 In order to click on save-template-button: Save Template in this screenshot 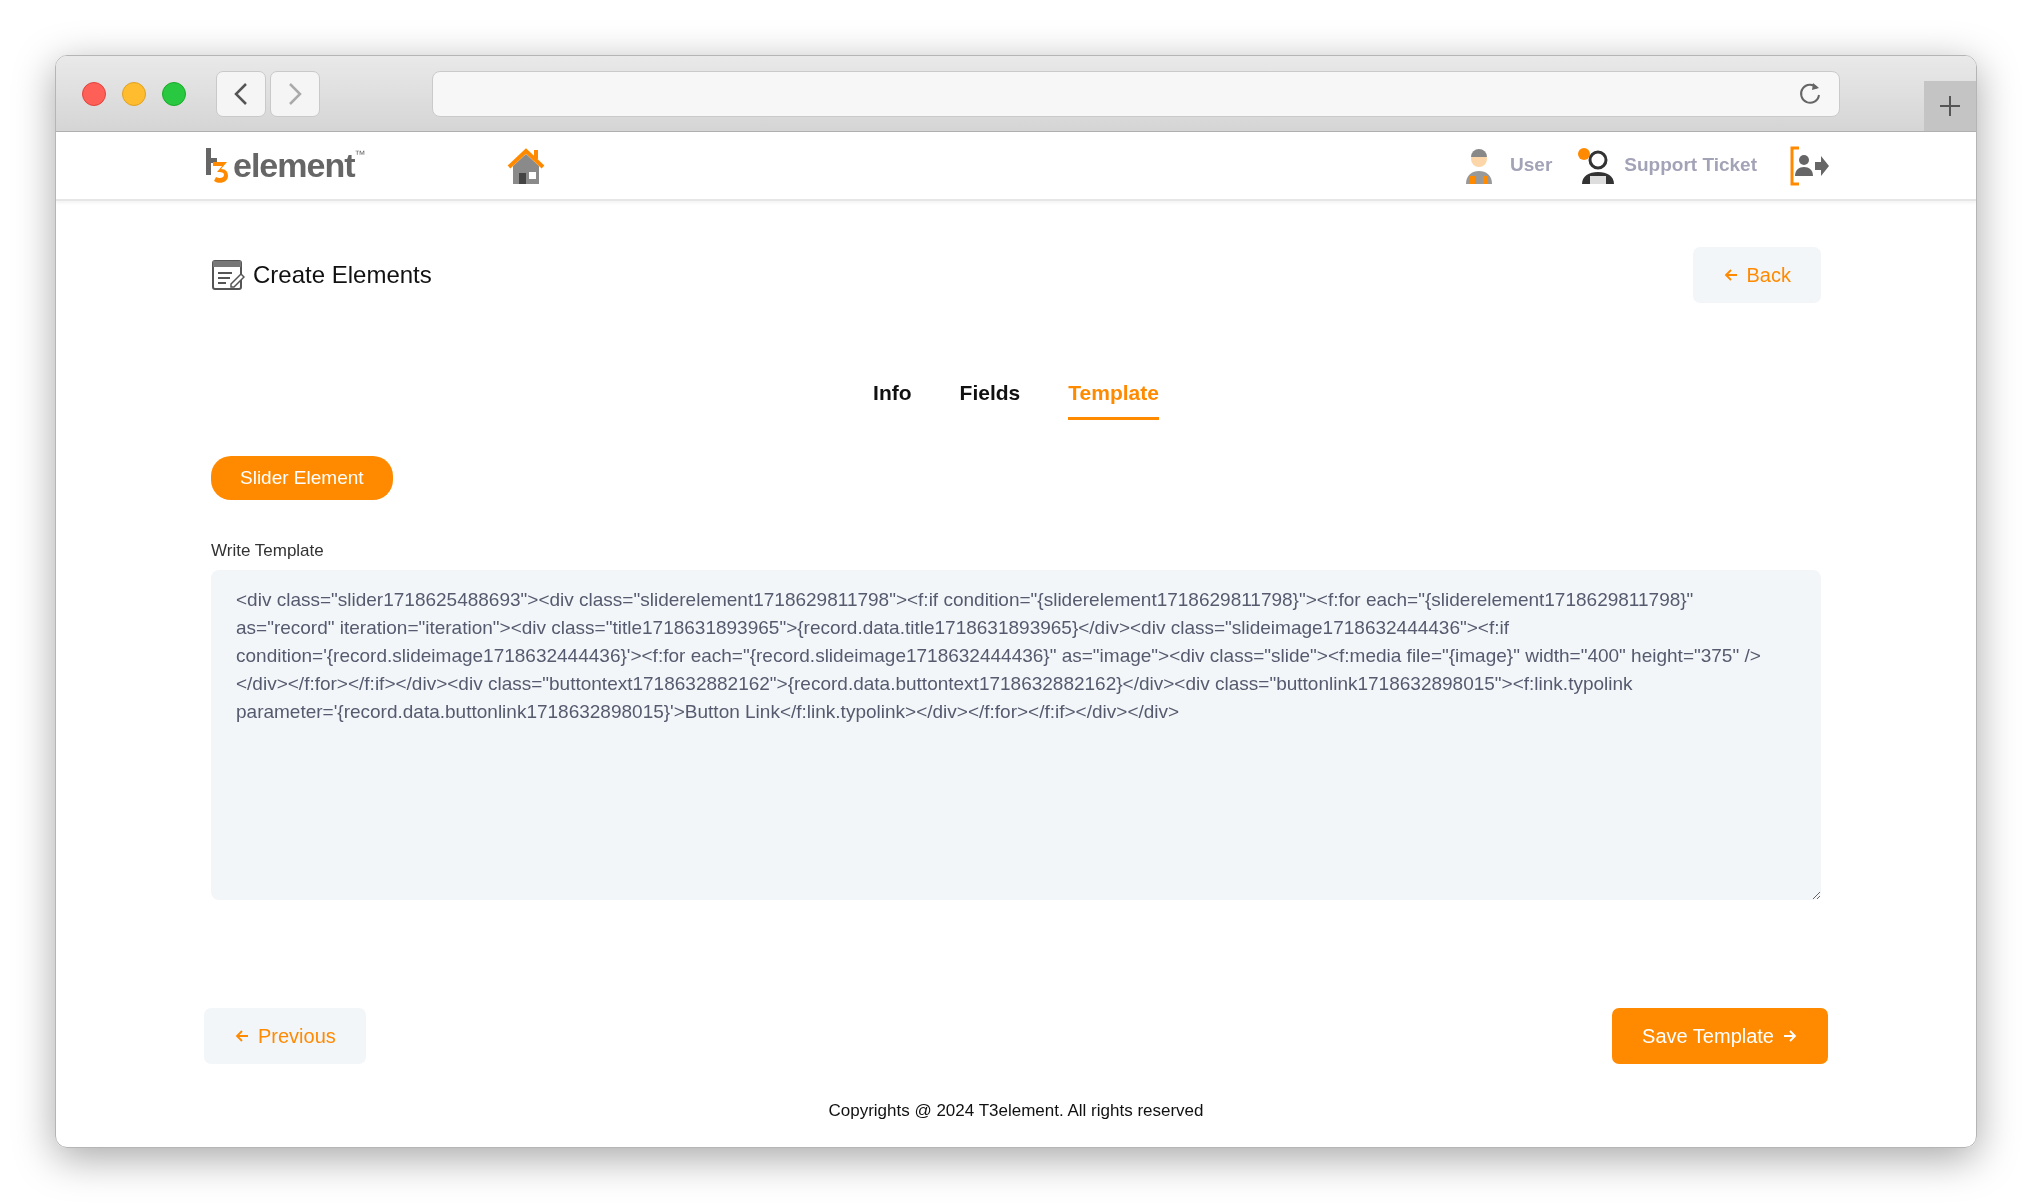, I will do `click(1720, 1035)`.